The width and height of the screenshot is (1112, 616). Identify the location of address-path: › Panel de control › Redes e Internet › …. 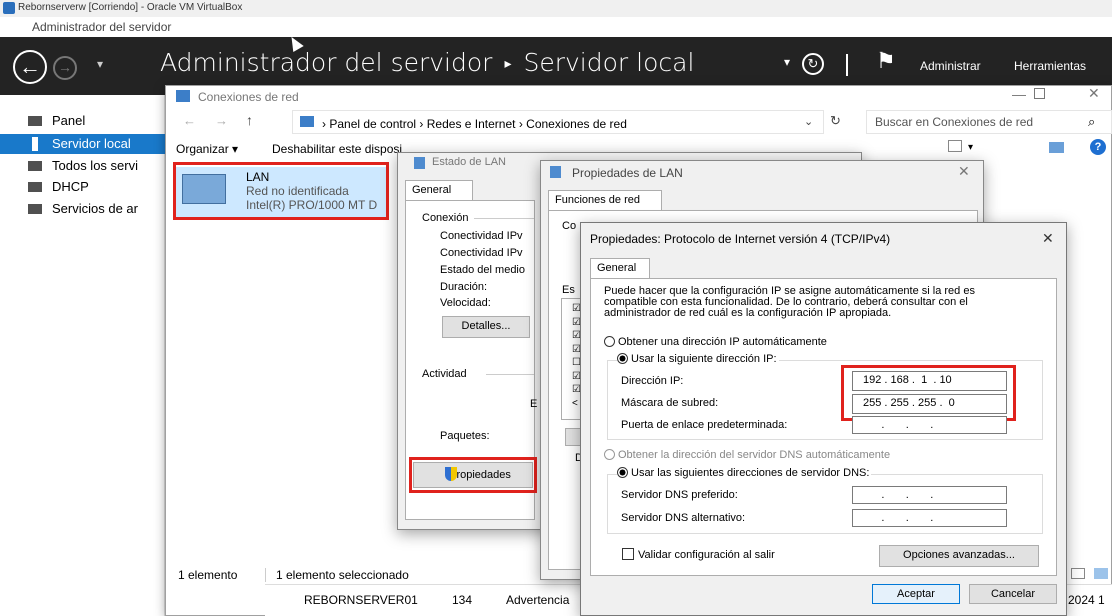
(474, 124).